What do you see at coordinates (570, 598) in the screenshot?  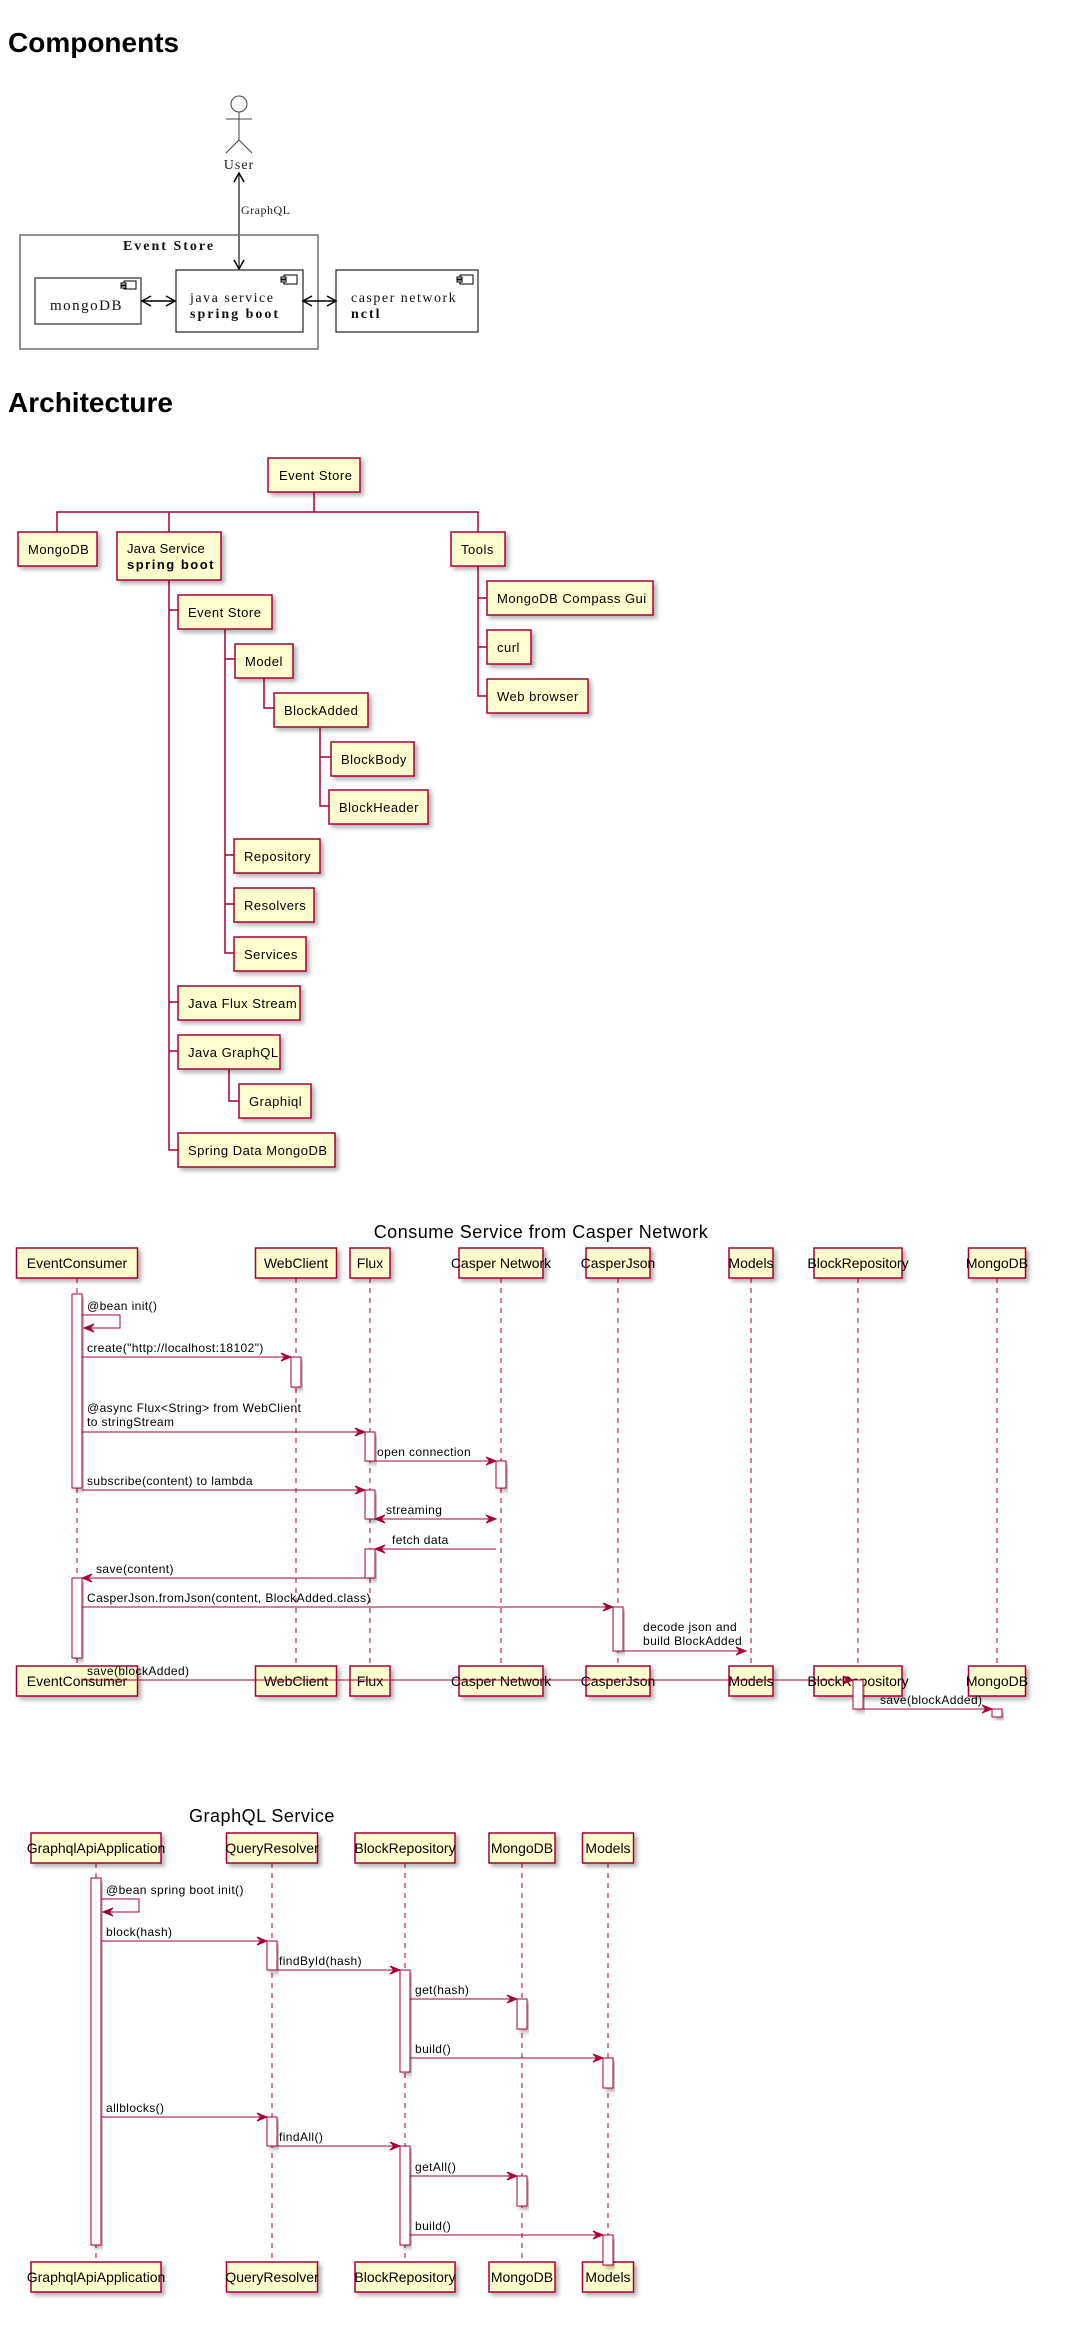 I see `arch-node-mongodb-compass: MongoDB Compass Gui` at bounding box center [570, 598].